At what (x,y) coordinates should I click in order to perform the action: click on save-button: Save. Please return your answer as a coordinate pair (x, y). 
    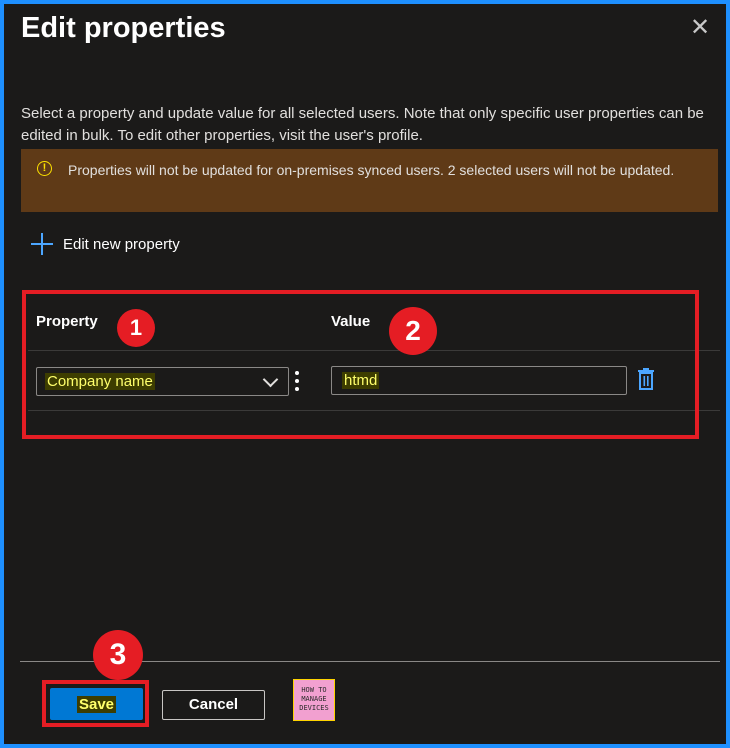
    Looking at the image, I should click on (96, 704).